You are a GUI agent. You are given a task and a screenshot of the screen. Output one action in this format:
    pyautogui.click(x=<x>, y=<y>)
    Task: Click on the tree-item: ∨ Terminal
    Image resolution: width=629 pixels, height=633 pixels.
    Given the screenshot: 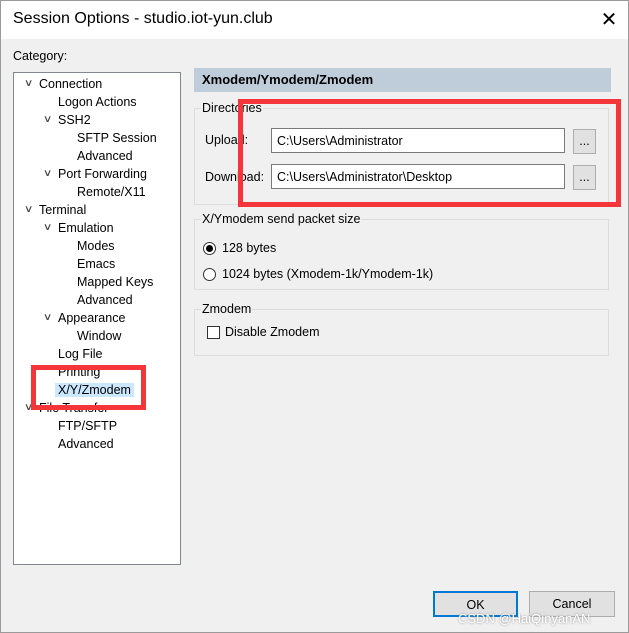 What is the action you would take?
    pyautogui.click(x=55, y=210)
    